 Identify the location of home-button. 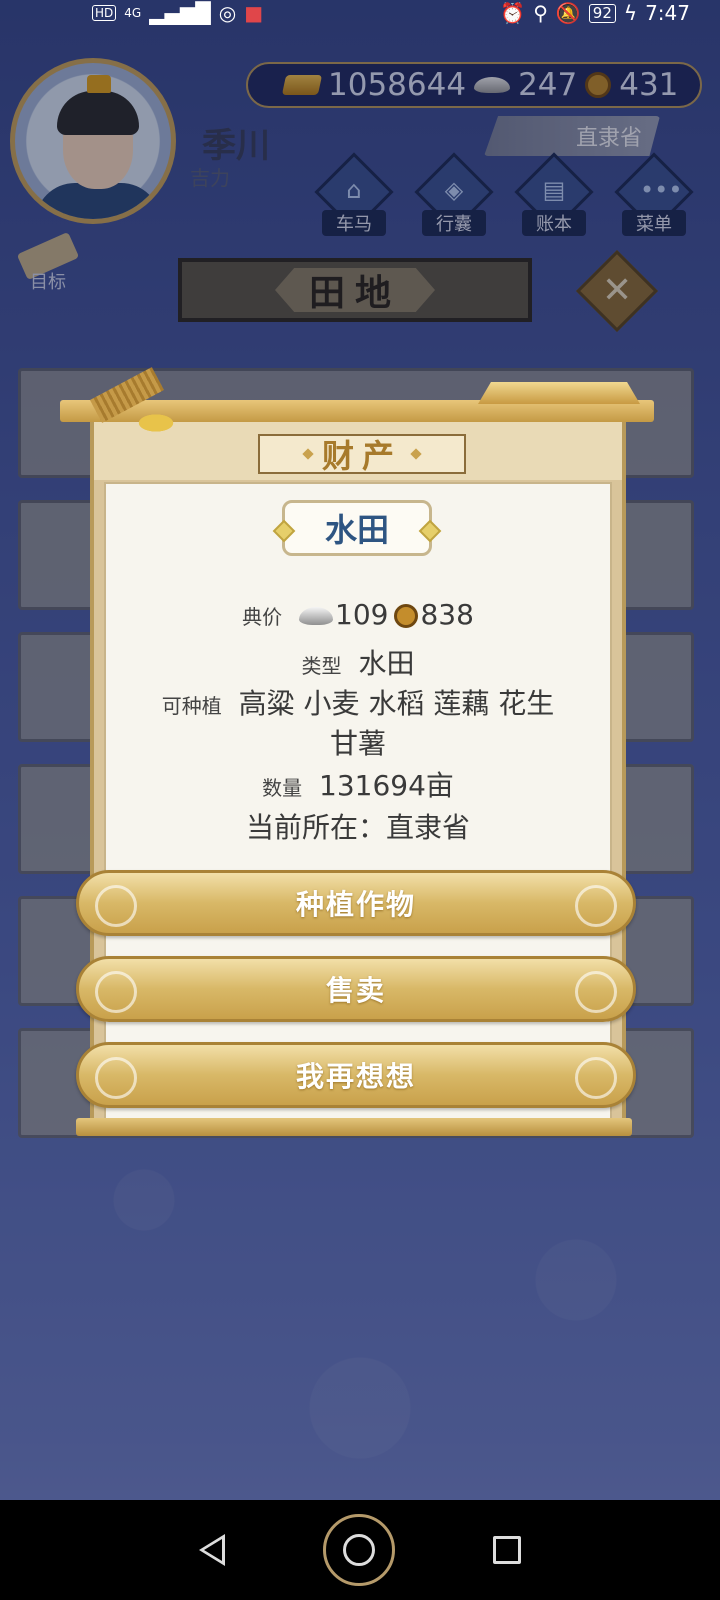
(359, 1550).